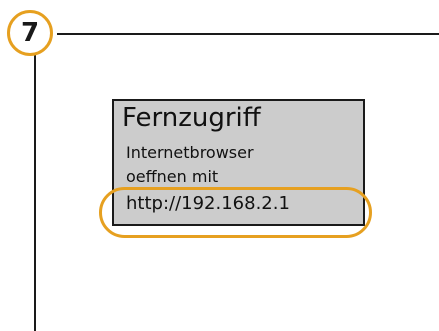 This screenshot has height=331, width=439. What do you see at coordinates (35, 193) in the screenshot?
I see `frame-left-line` at bounding box center [35, 193].